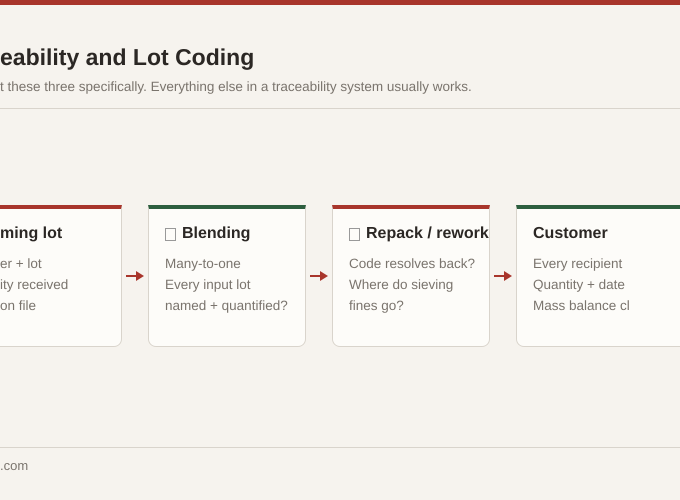 This screenshot has width=680, height=500. I want to click on card-line: ity received, so click(35, 285).